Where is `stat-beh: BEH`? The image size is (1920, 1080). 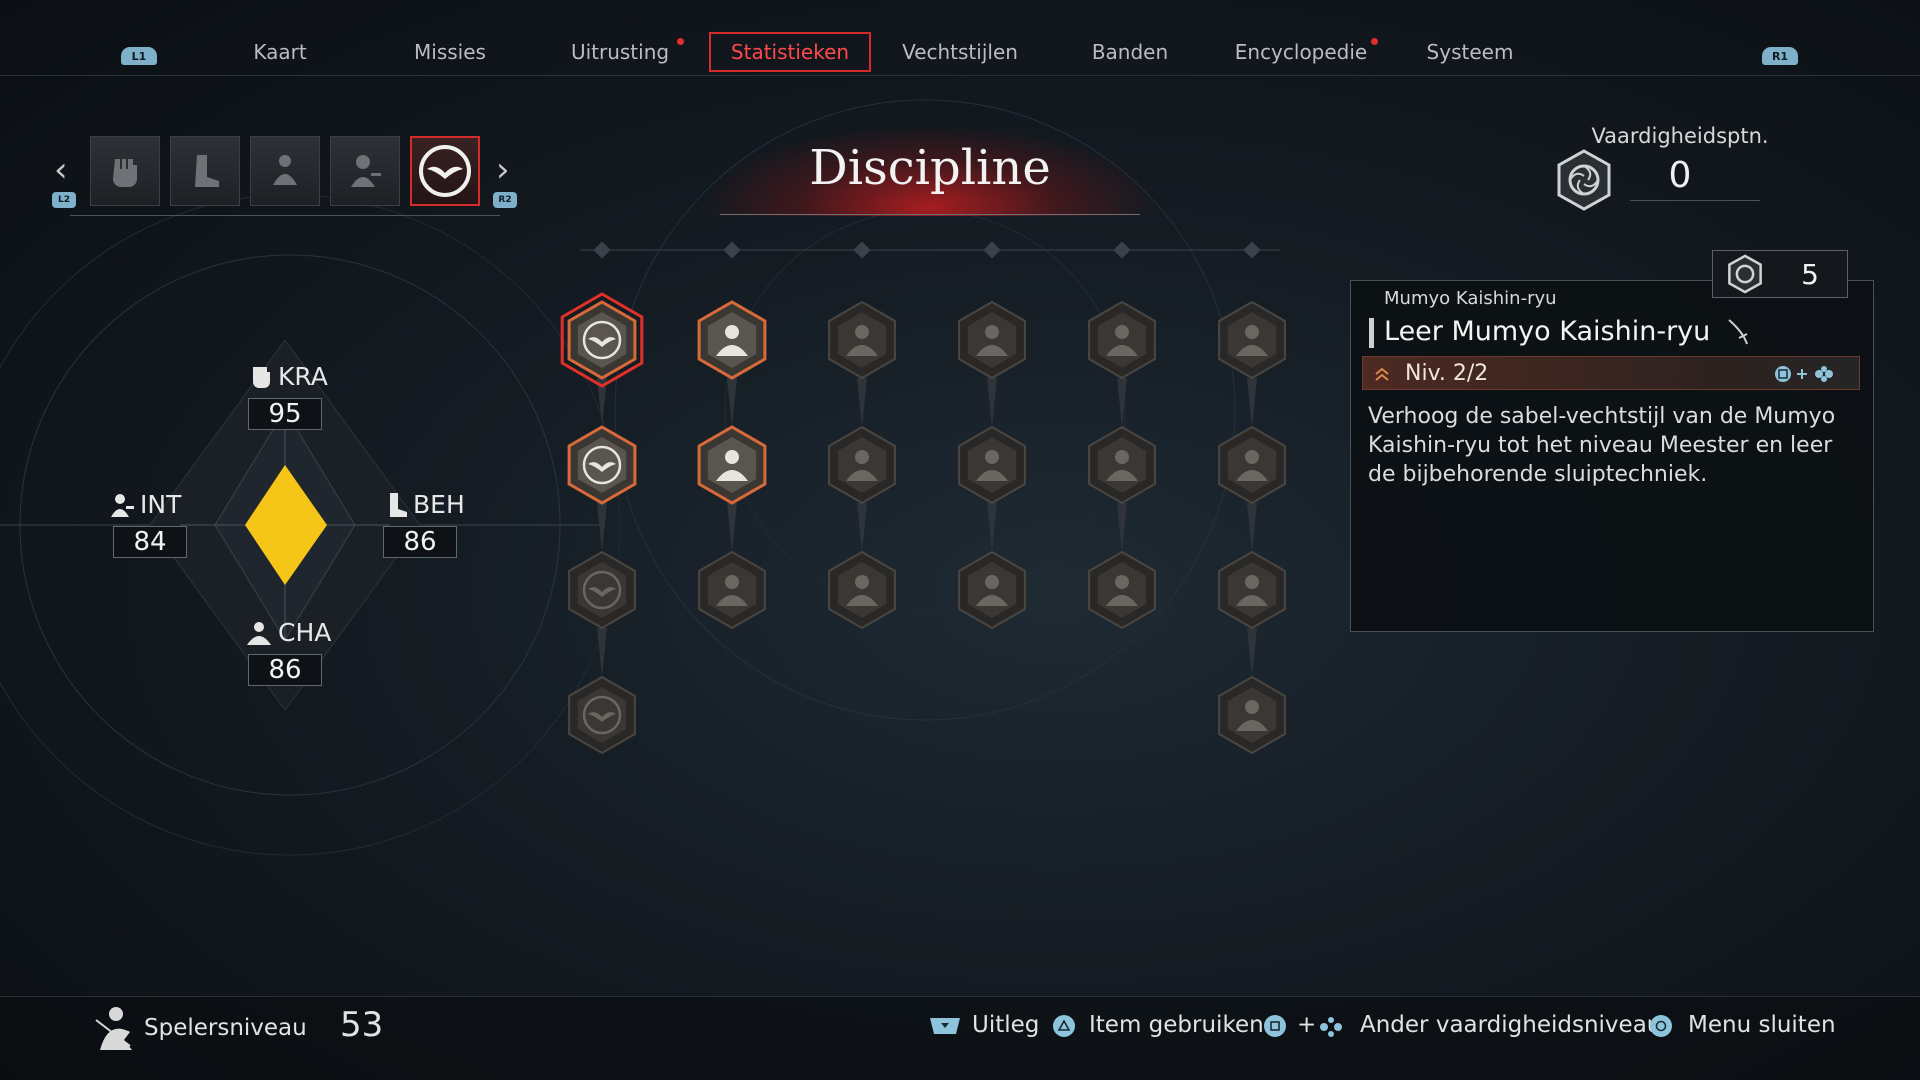
stat-beh: BEH is located at coordinates (424, 504).